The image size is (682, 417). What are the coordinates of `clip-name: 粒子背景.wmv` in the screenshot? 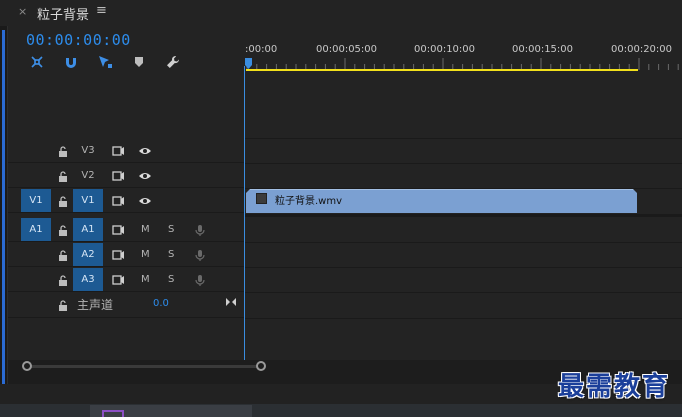 It's located at (309, 201).